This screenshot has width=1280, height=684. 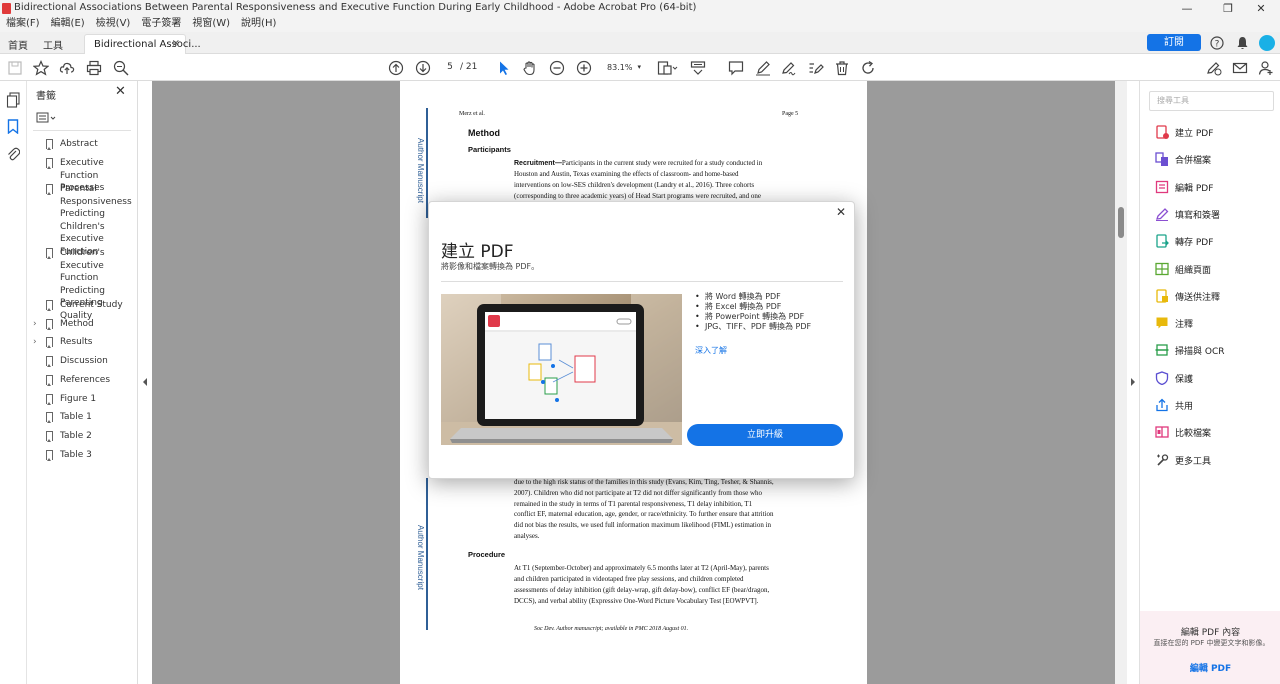 I want to click on collapse-left-panel, so click(x=145, y=382).